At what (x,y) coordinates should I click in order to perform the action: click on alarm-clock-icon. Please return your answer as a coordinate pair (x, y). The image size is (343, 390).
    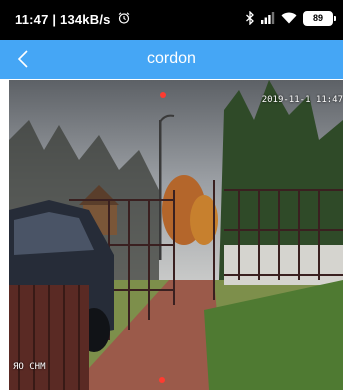
    Looking at the image, I should click on (124, 18).